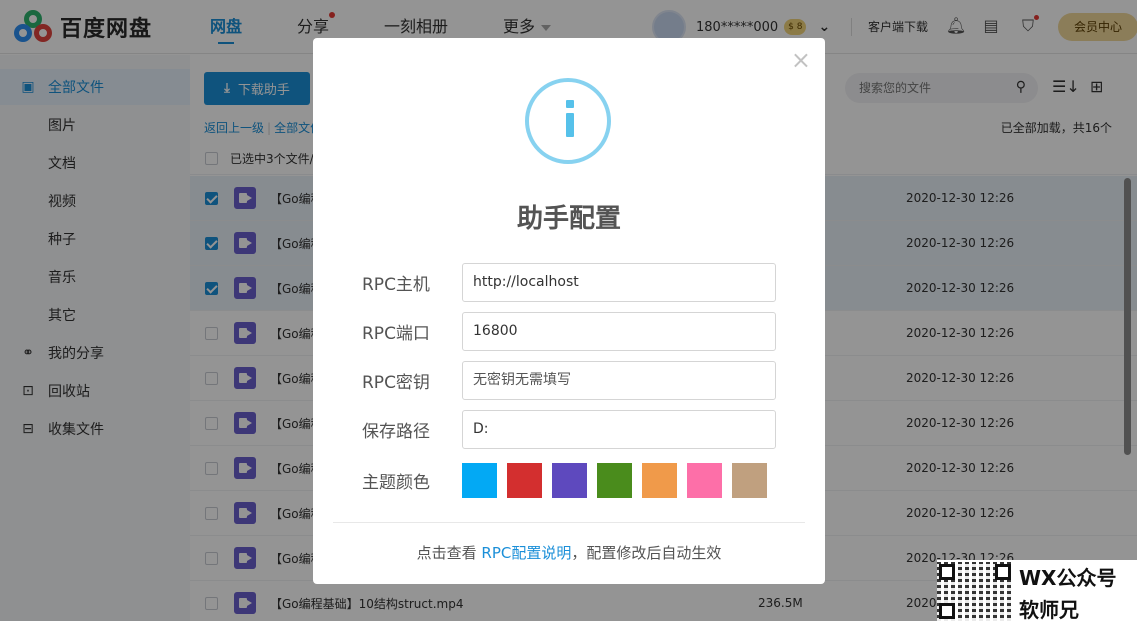 The width and height of the screenshot is (1137, 621). I want to click on save-path-row: 保存路径, so click(572, 429).